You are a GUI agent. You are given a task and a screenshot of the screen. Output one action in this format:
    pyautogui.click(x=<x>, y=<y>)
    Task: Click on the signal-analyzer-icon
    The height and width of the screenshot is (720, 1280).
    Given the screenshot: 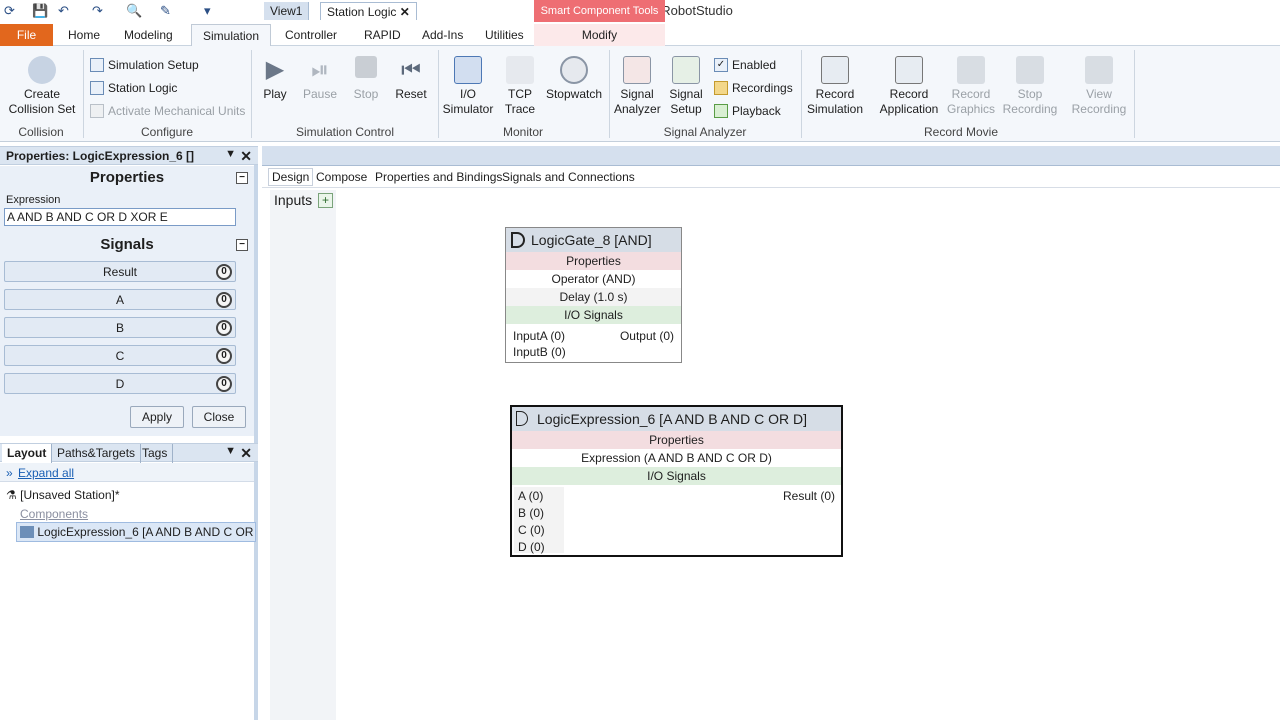 What is the action you would take?
    pyautogui.click(x=637, y=70)
    